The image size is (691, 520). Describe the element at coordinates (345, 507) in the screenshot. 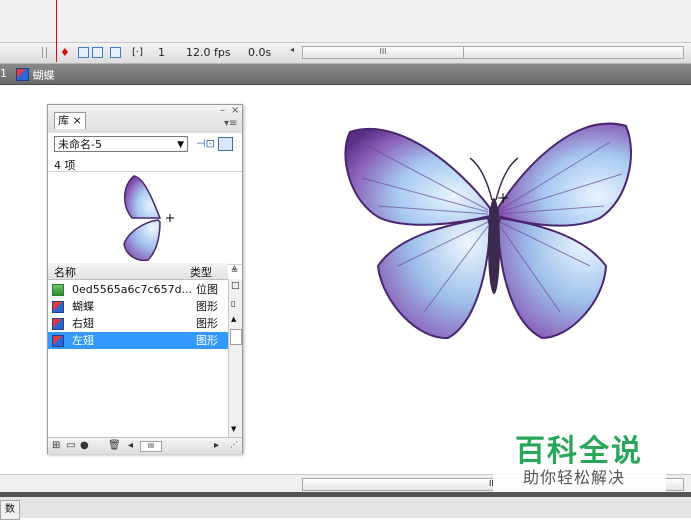

I see `properties-panel-area` at that location.